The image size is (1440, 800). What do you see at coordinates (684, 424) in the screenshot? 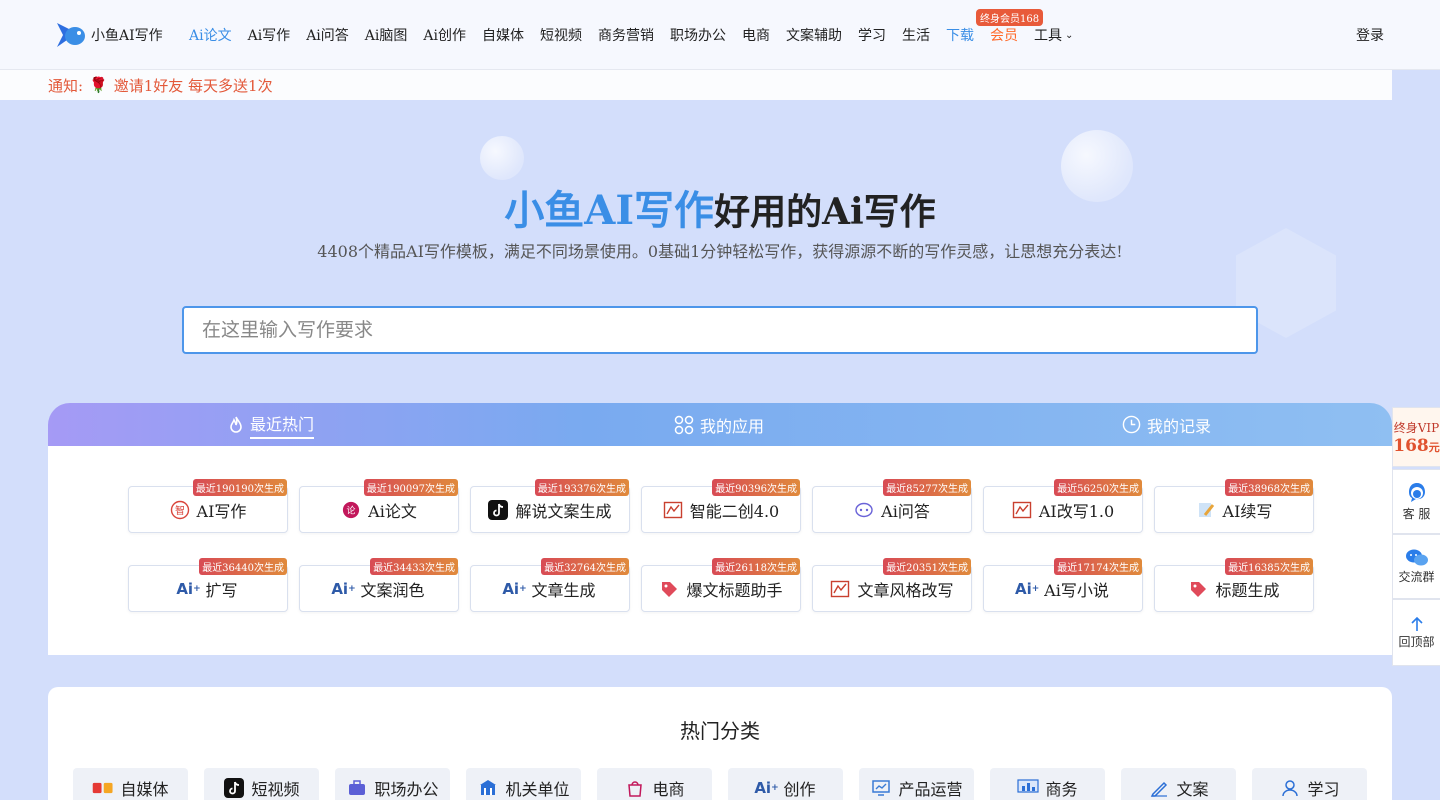
I see `apps-icon` at bounding box center [684, 424].